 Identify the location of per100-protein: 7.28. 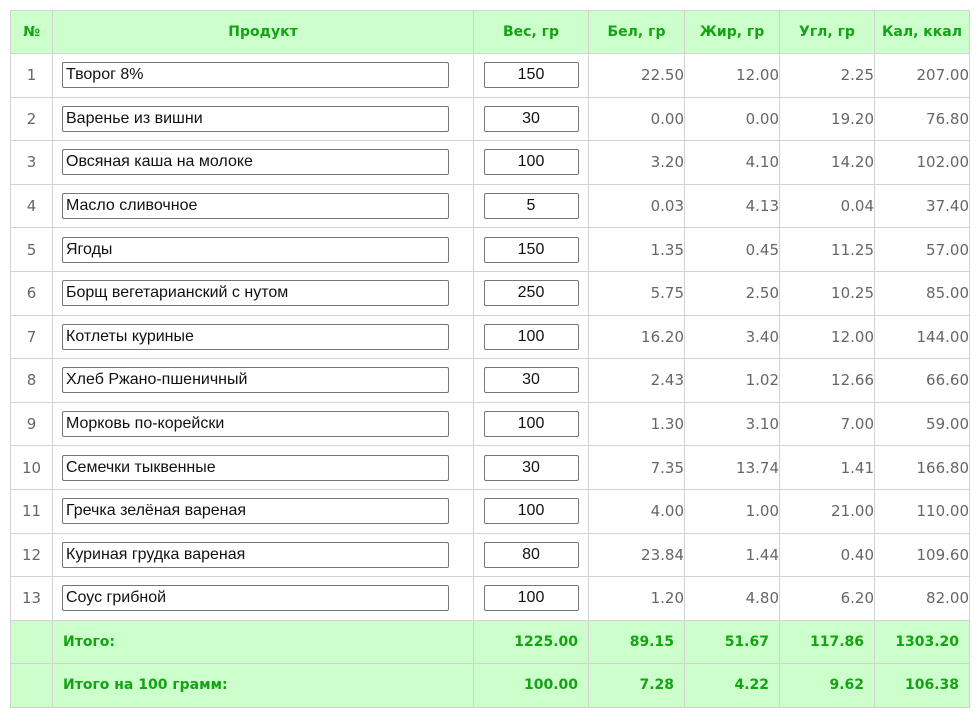
(636, 685).